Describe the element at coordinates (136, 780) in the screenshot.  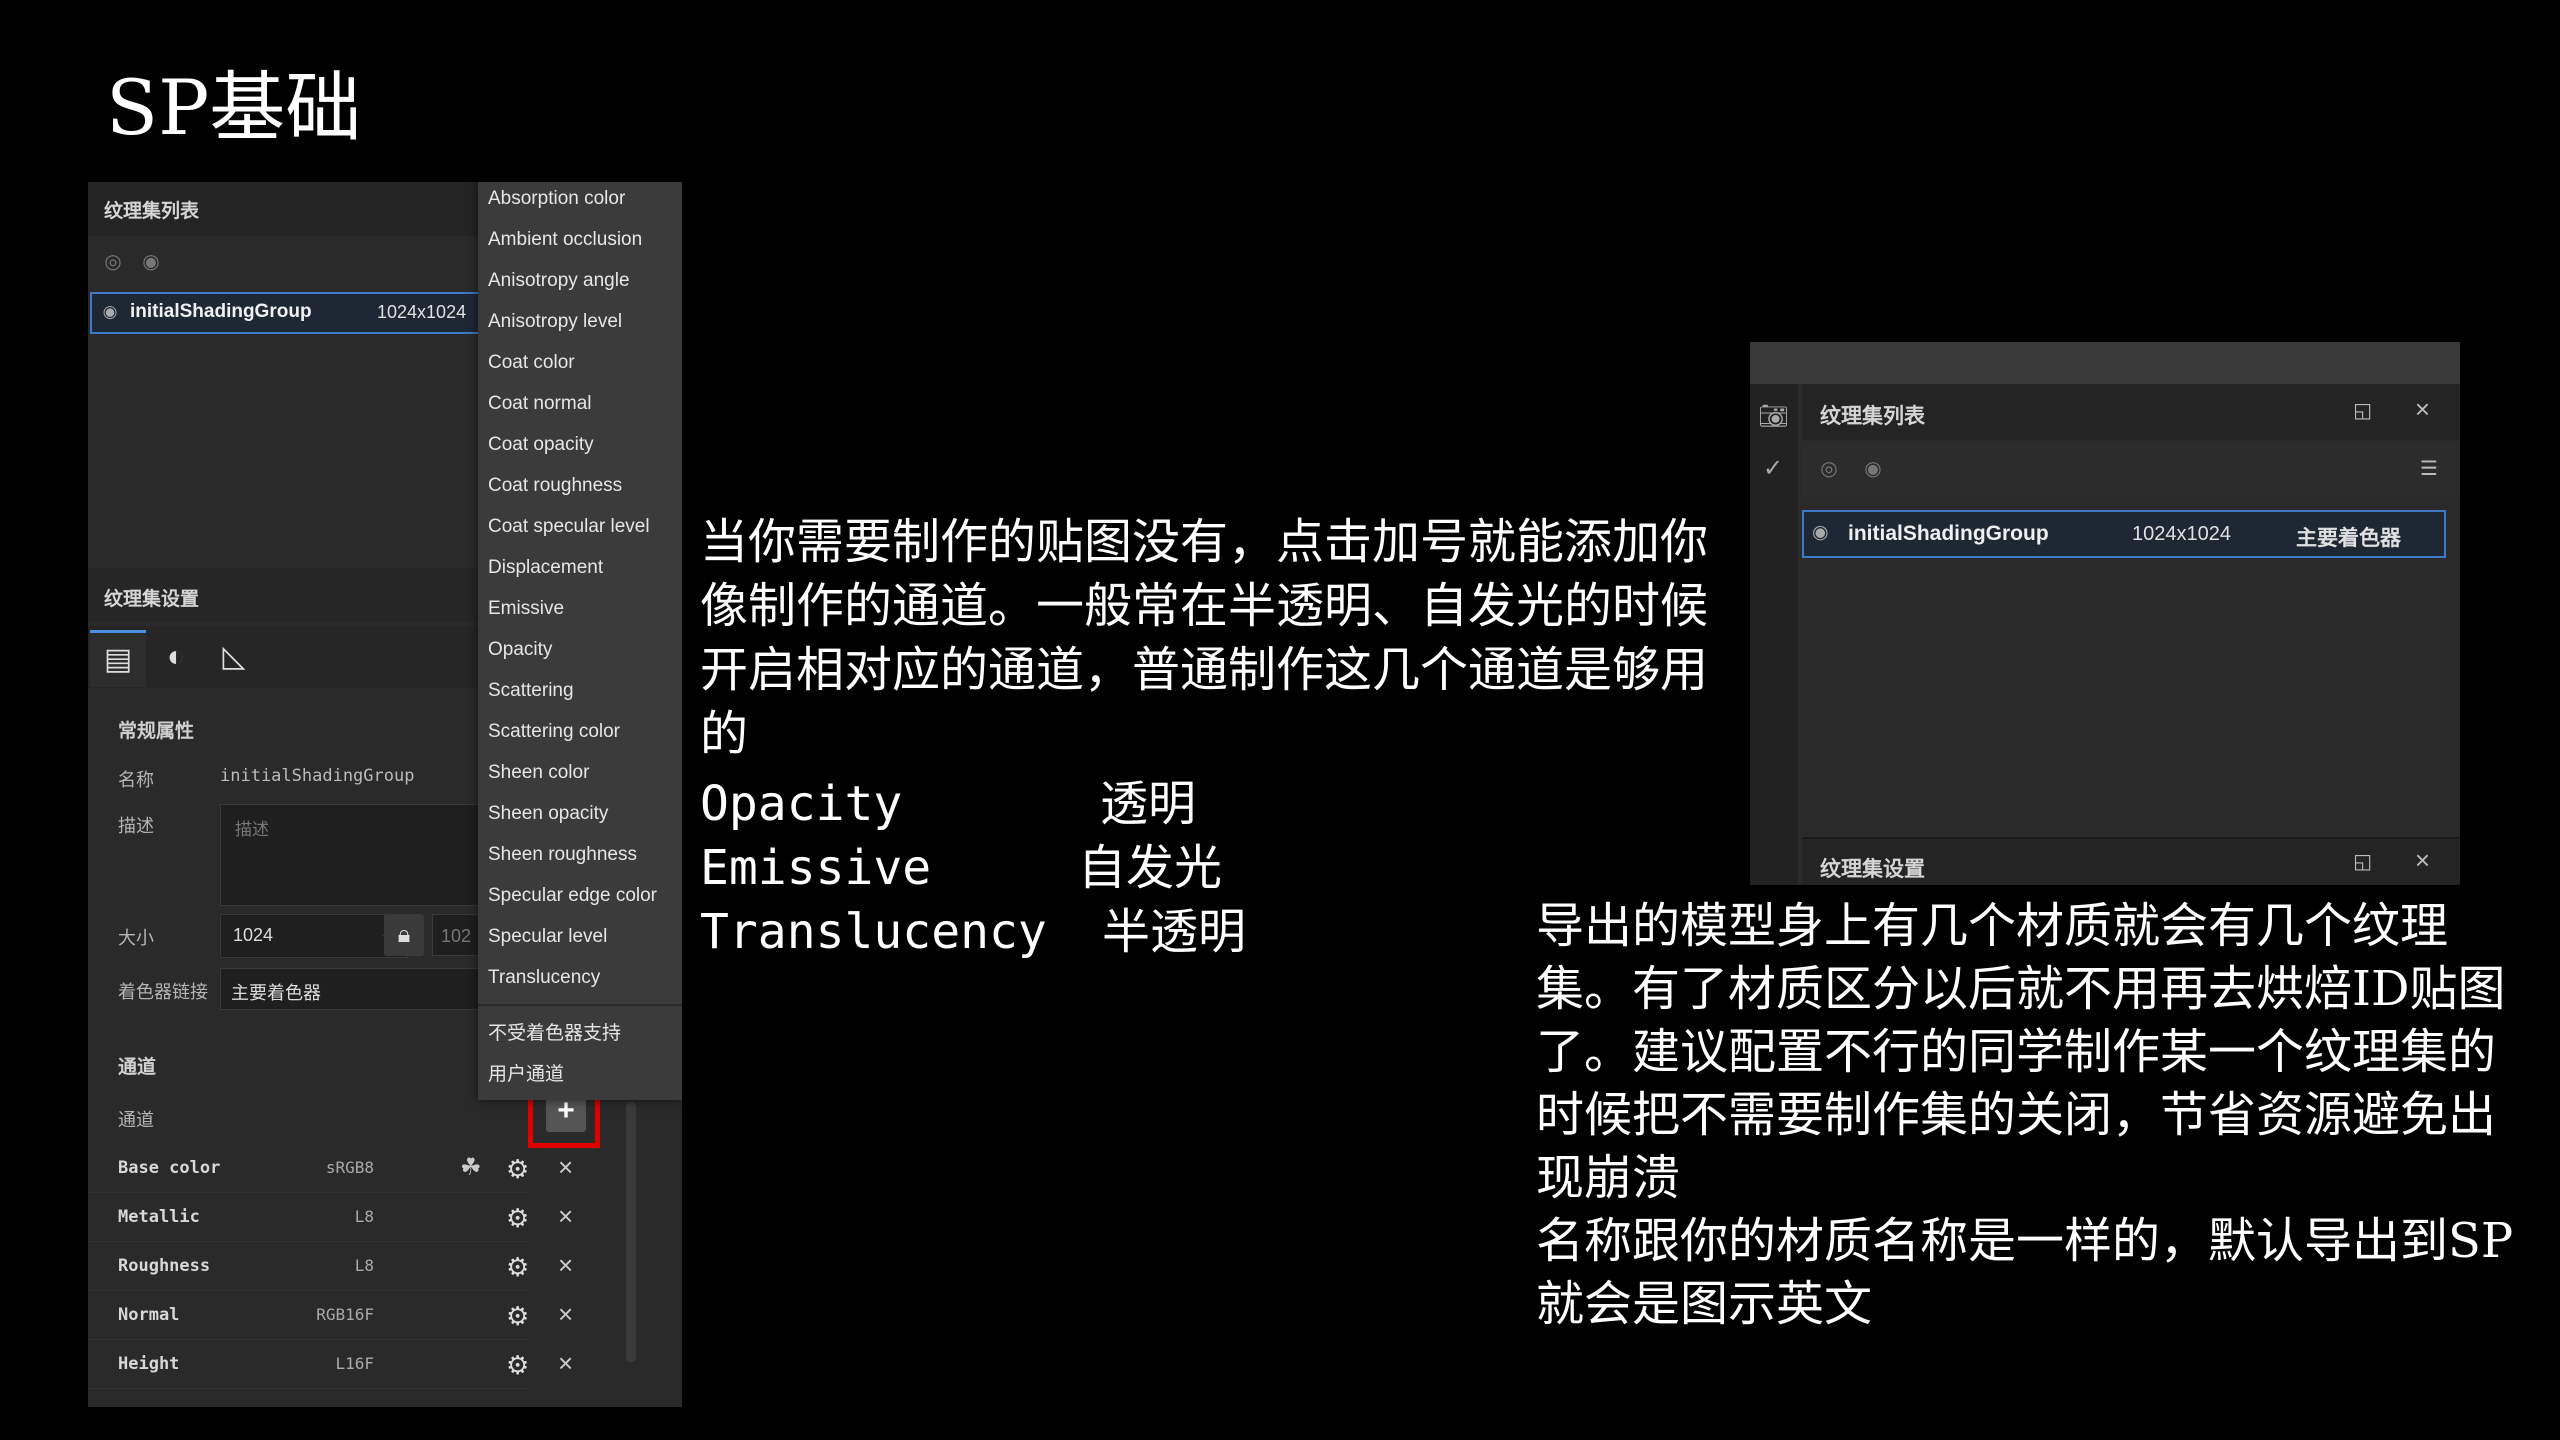
I see `name-label: 名称` at that location.